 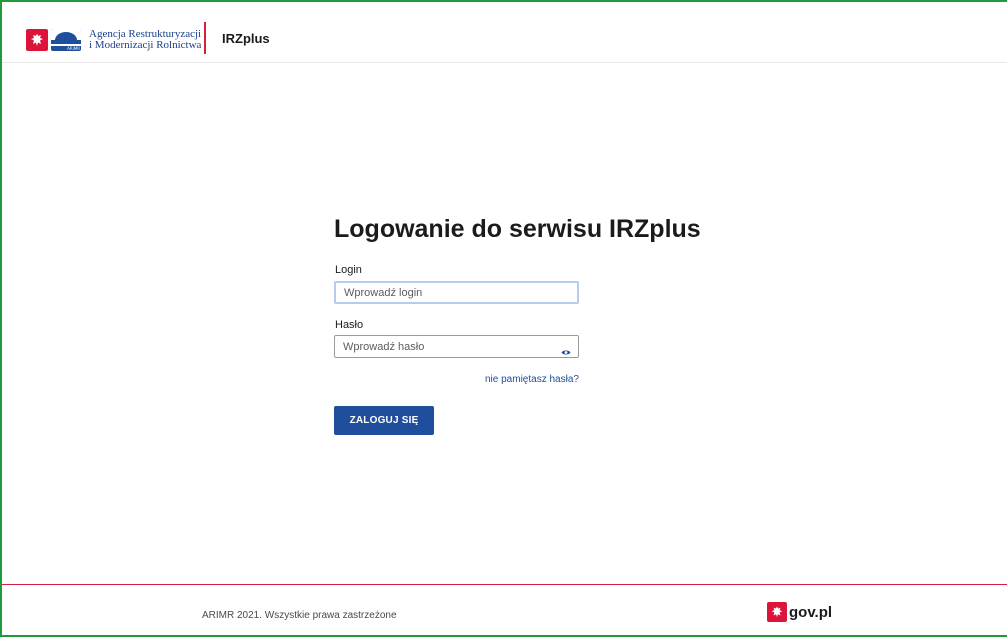 I want to click on forgot-password-link: nie pamiętasz hasła?, so click(x=532, y=379).